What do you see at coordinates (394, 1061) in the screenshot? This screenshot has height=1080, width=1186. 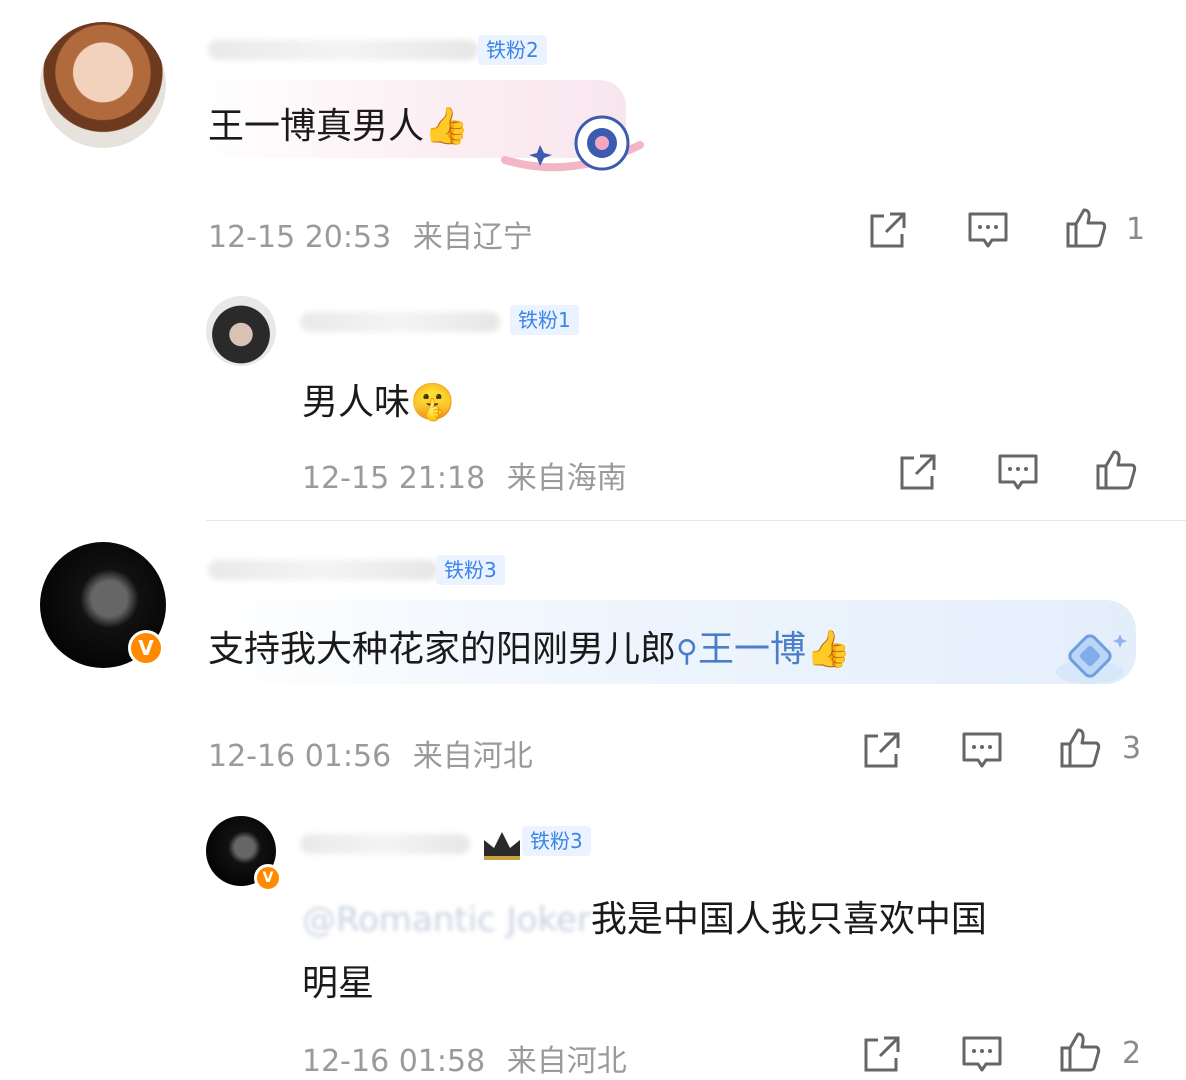 I see `reply-time: 12-16 01:58` at bounding box center [394, 1061].